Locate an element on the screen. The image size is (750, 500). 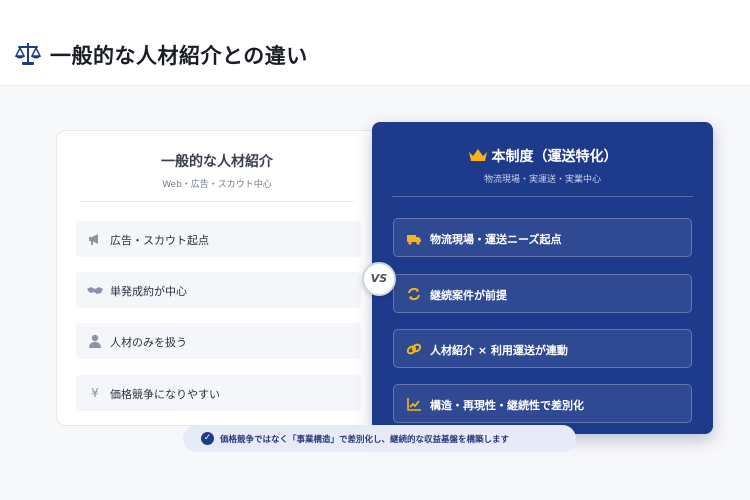
summary-banner: ✓ 価格競争ではなく「事業構造」で差別化し、継続的な収益基盤を構築します is located at coordinates (379, 438).